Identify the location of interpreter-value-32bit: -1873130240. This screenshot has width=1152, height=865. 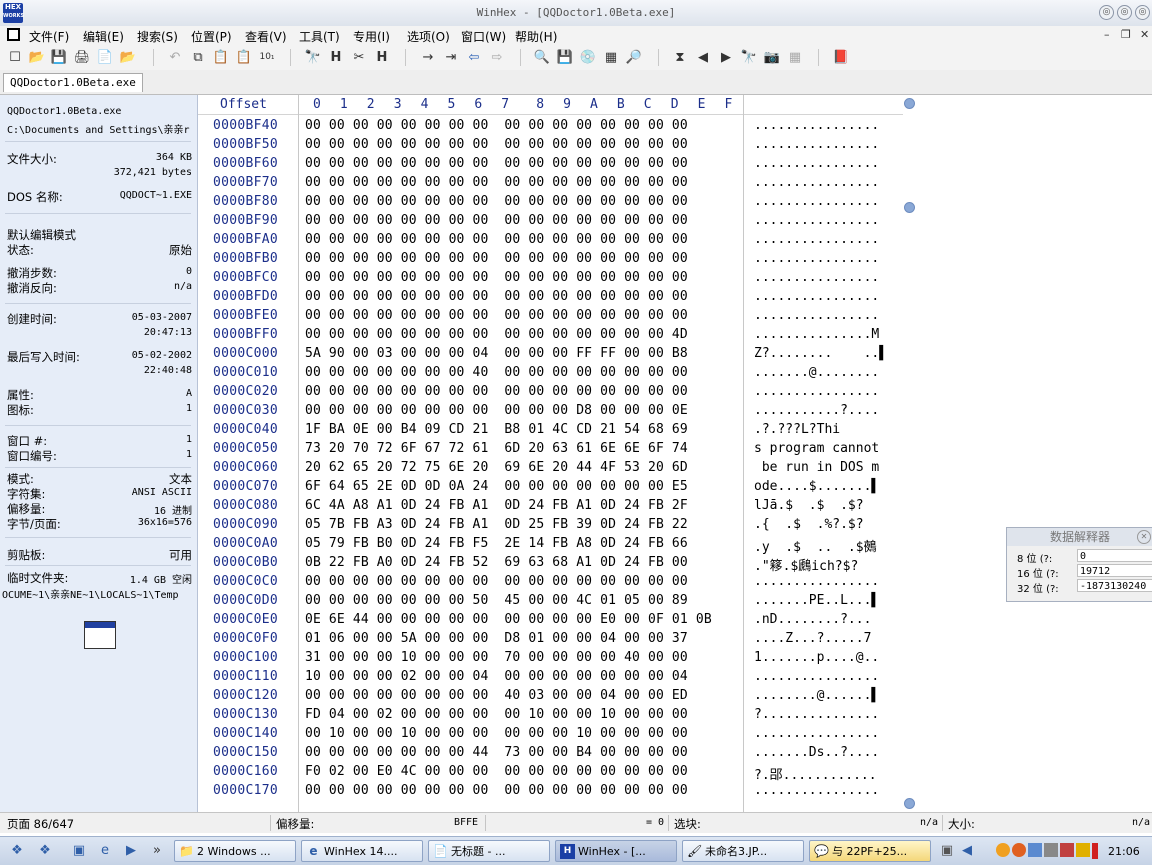
(1114, 585).